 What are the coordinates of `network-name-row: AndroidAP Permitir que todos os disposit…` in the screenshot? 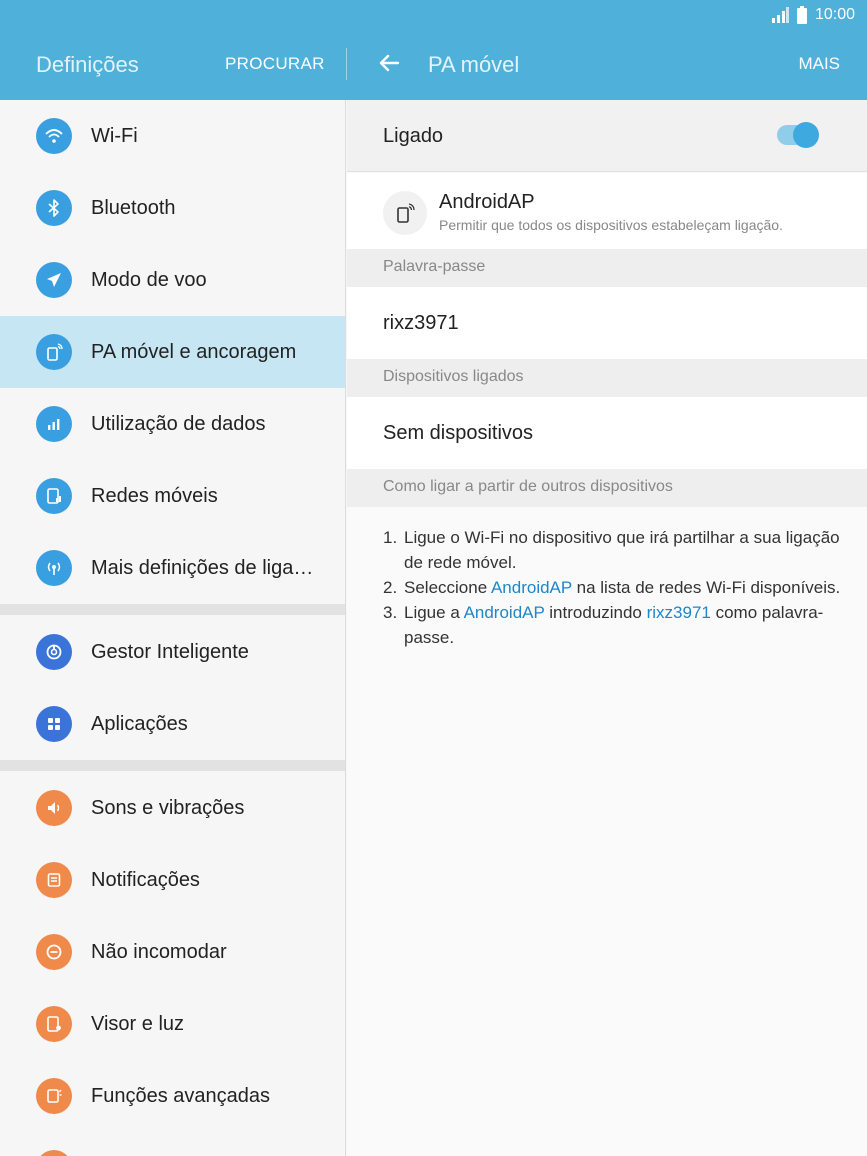 It's located at (607, 211).